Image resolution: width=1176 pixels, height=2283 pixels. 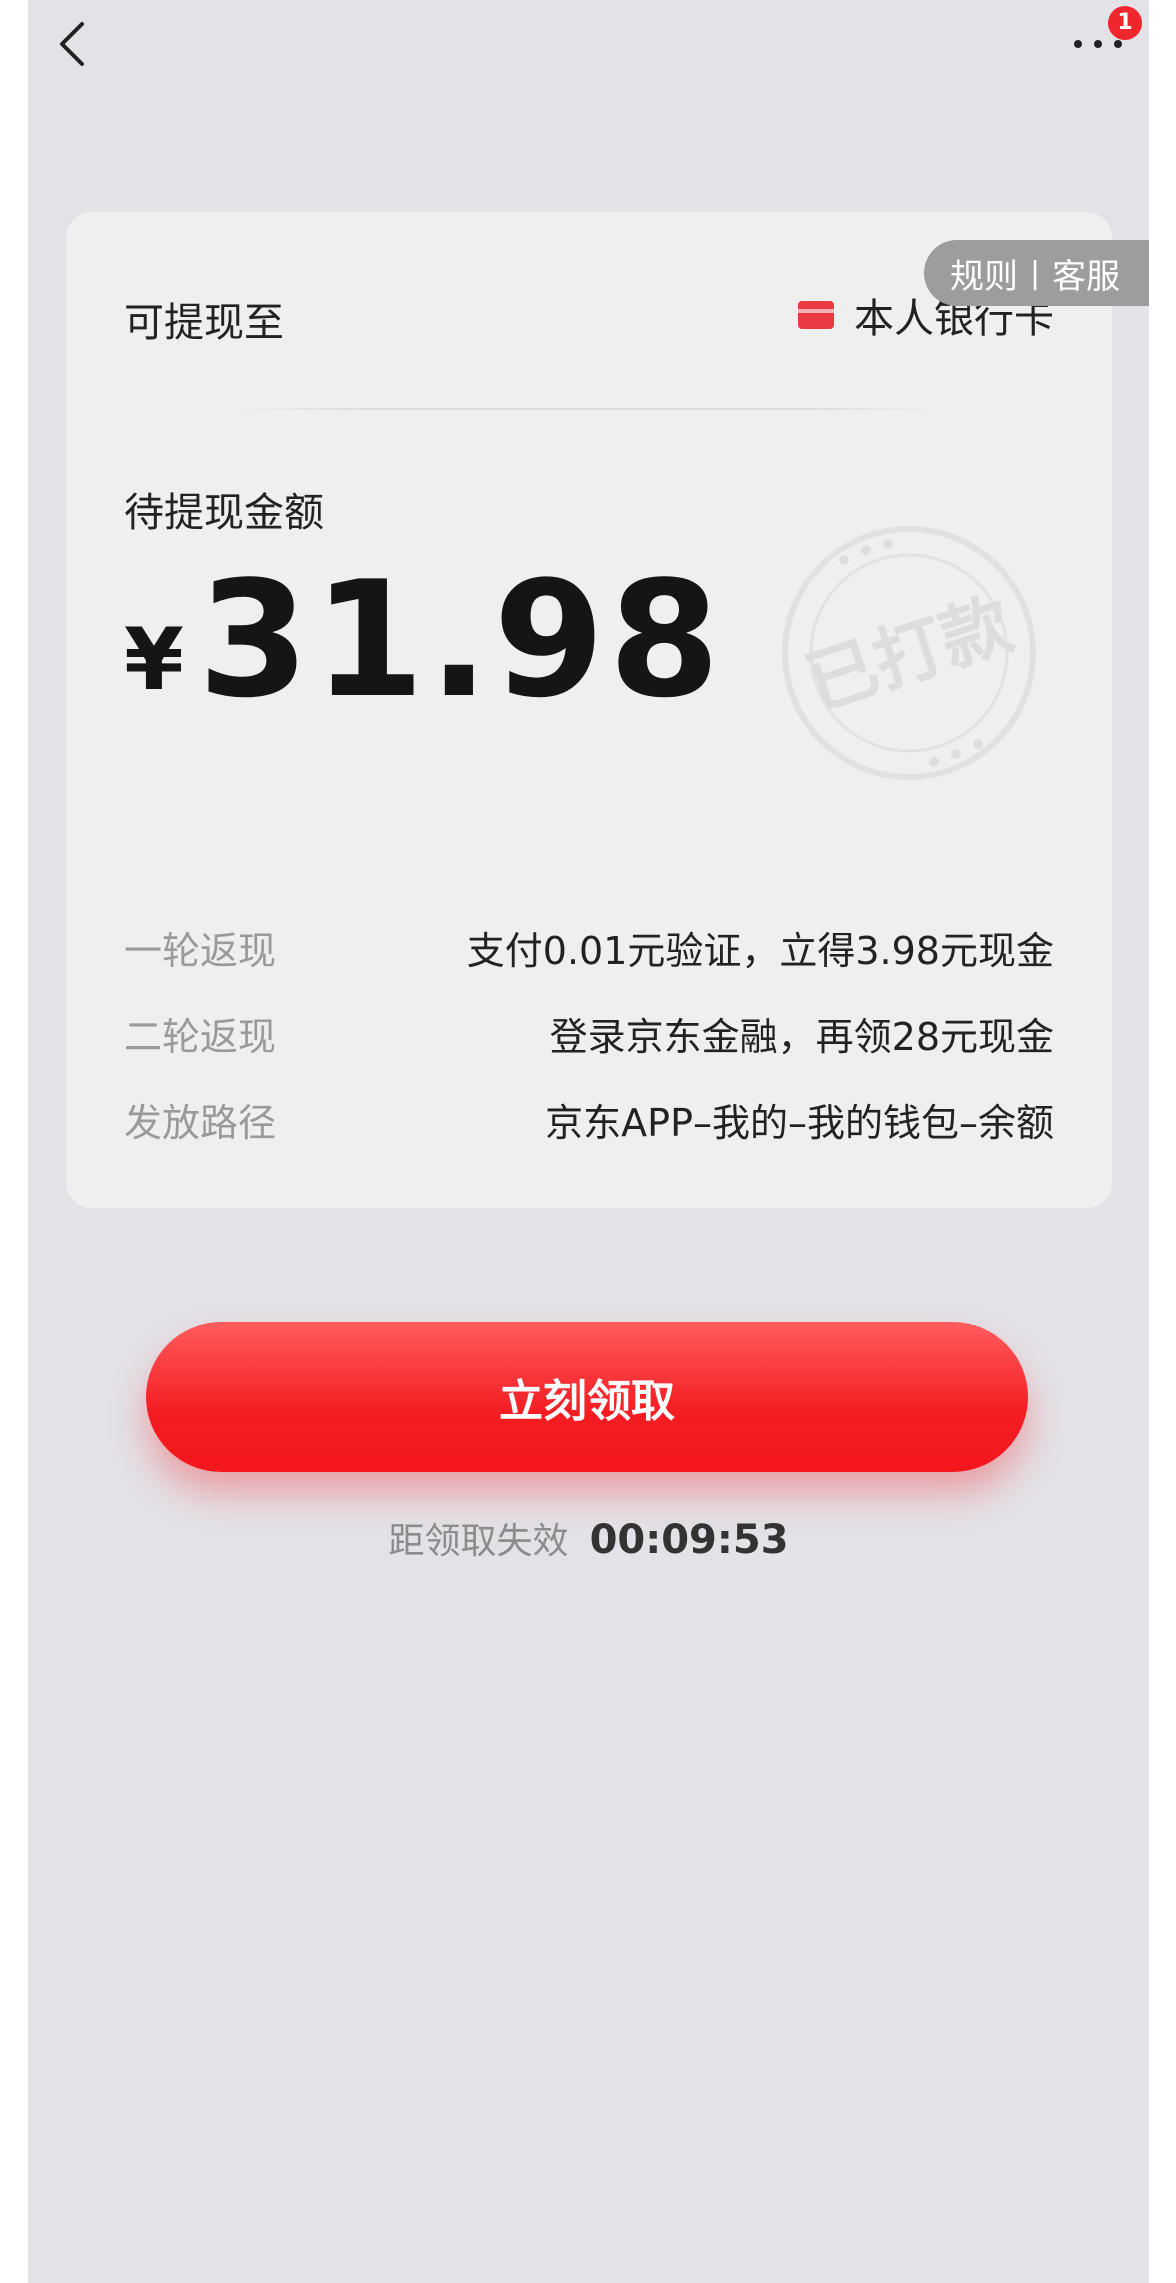 I want to click on countdown-label: 距领取失效, so click(x=478, y=1541).